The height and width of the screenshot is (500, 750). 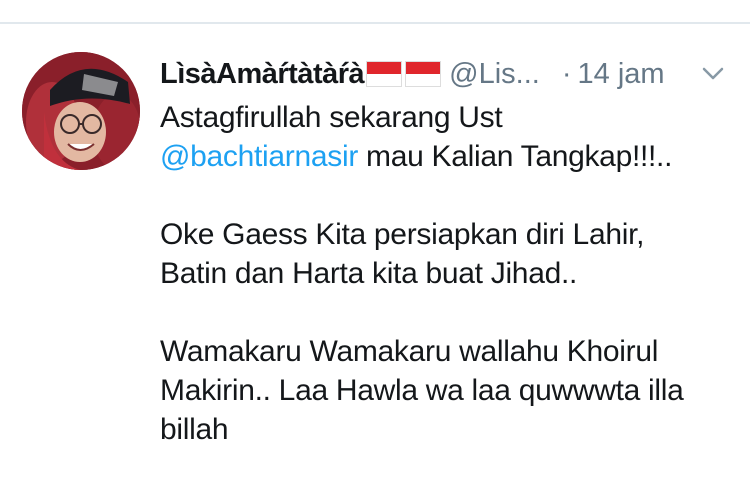 I want to click on tweet-line: Batin dan Harta kita buat Jihad.., so click(x=369, y=273).